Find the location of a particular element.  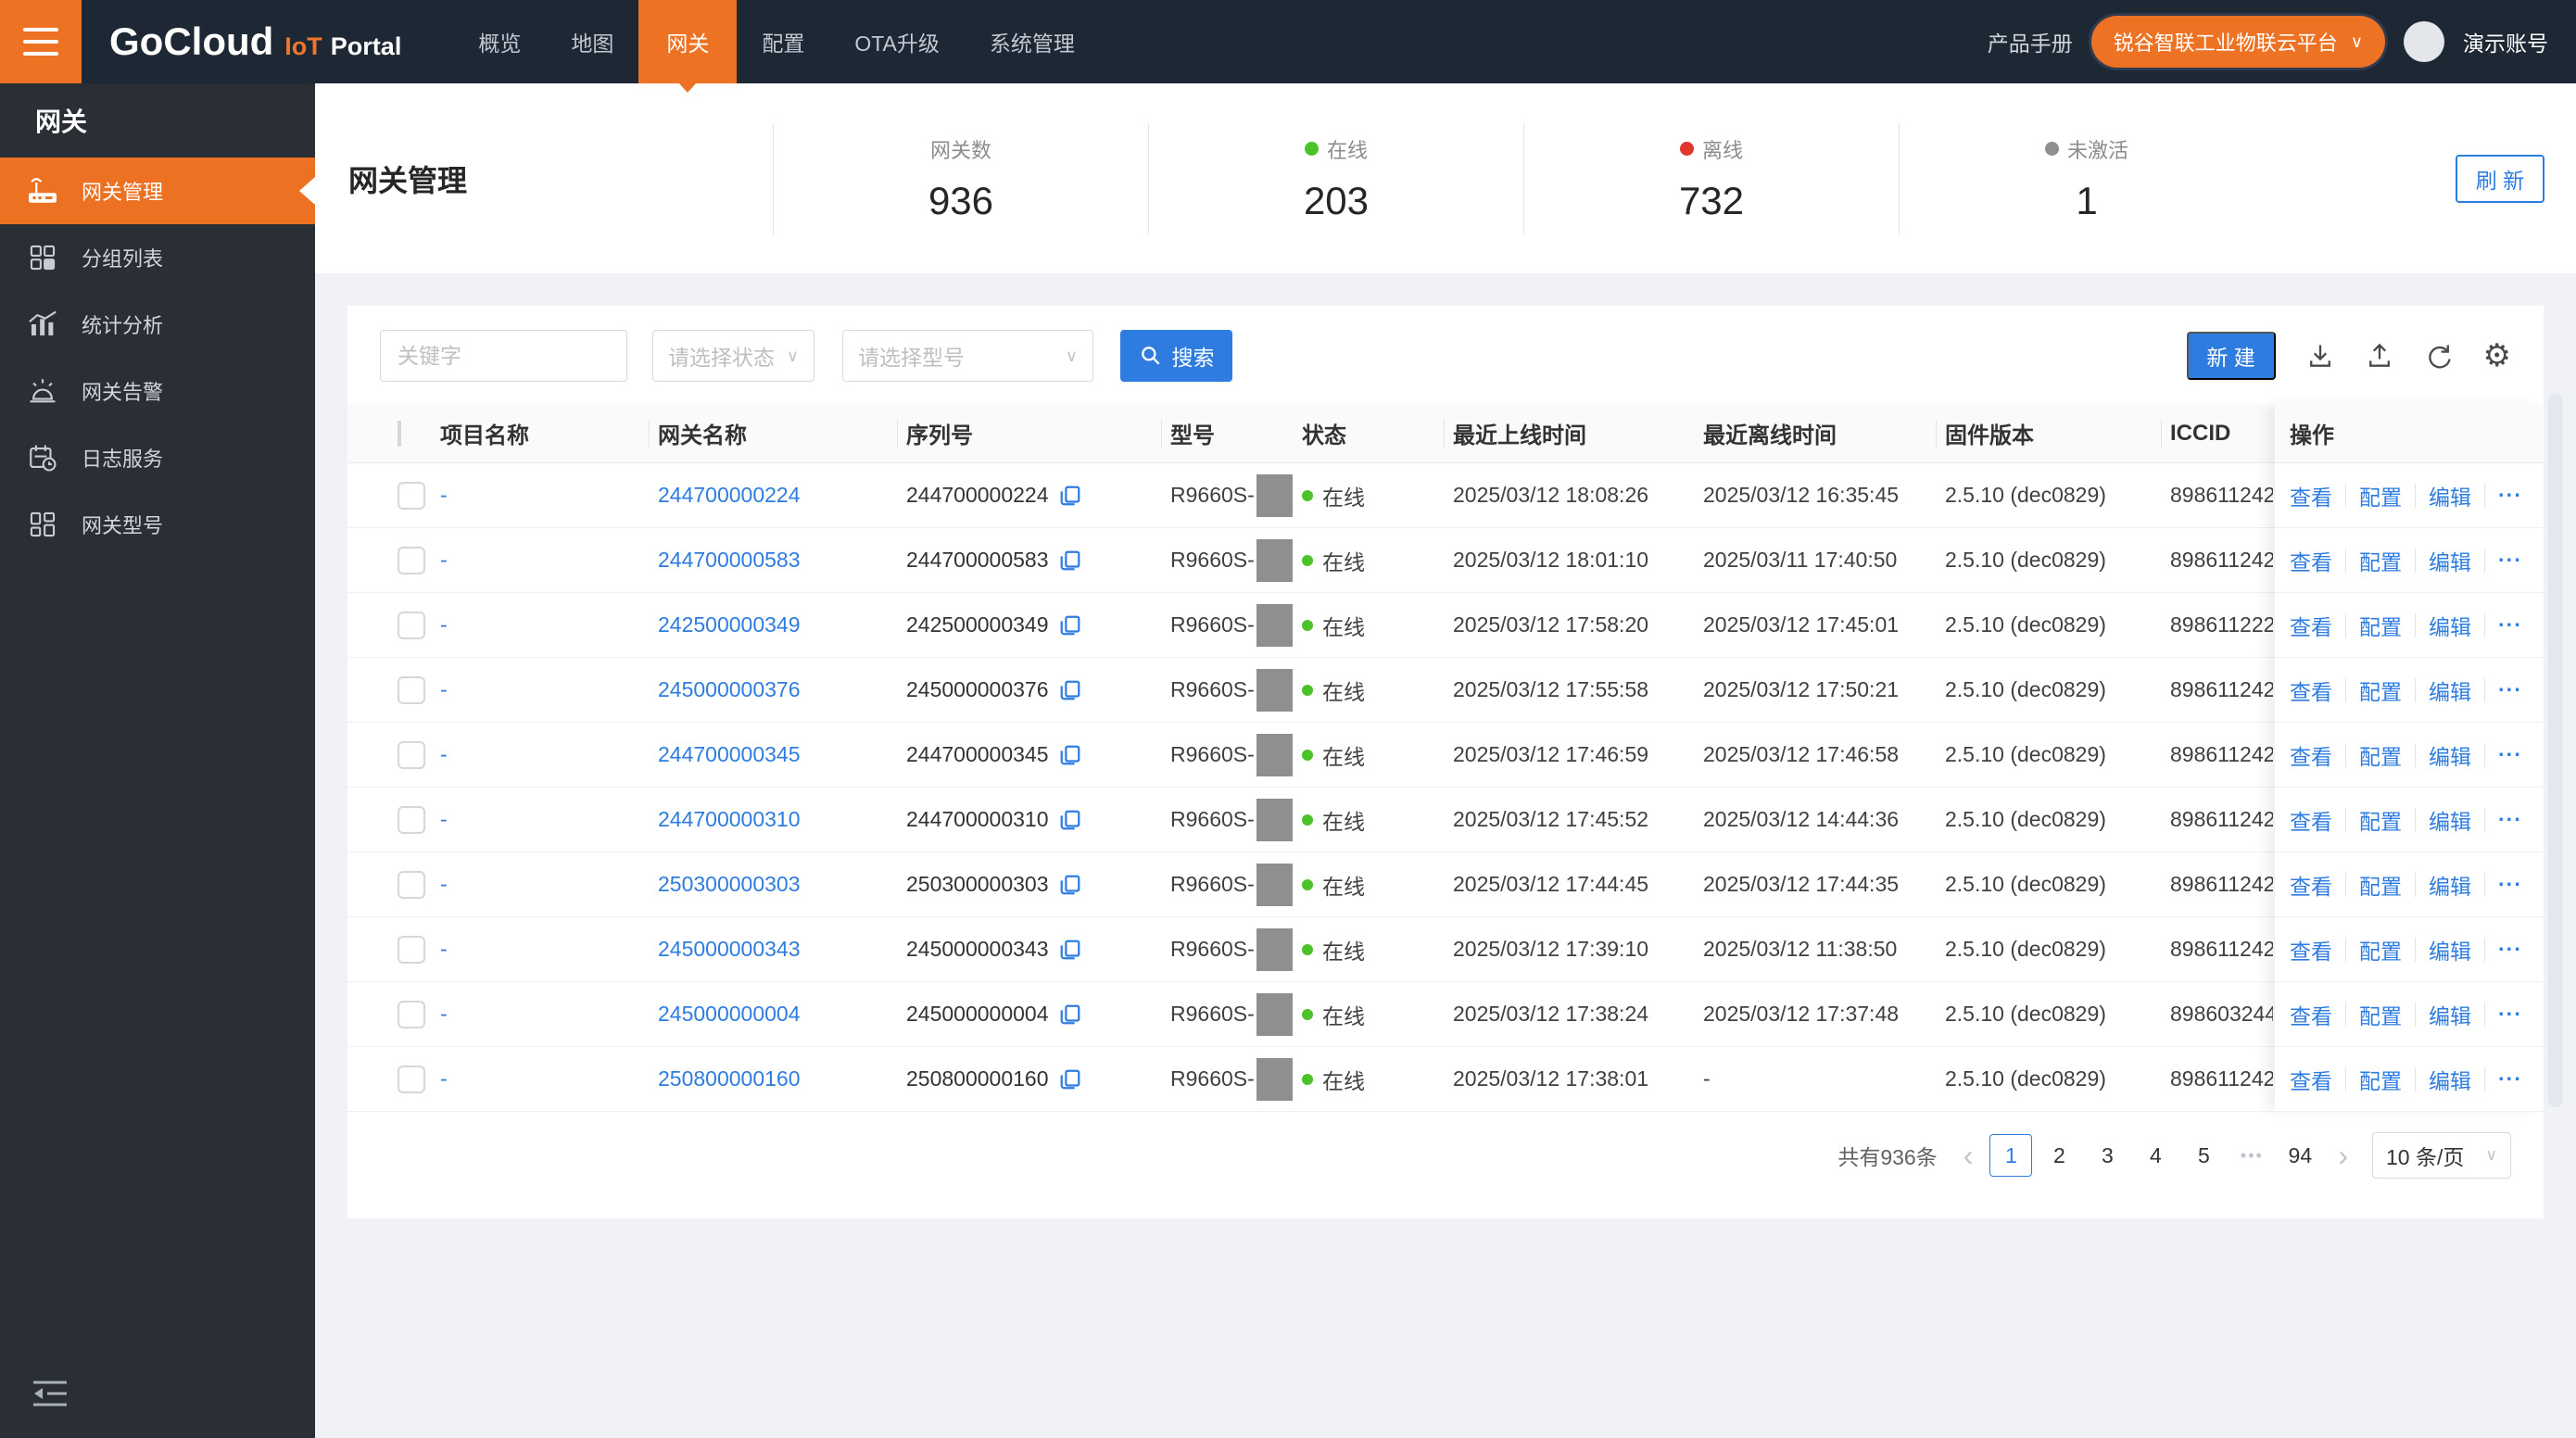

gateway-name-link: 244700000224 is located at coordinates (729, 495).